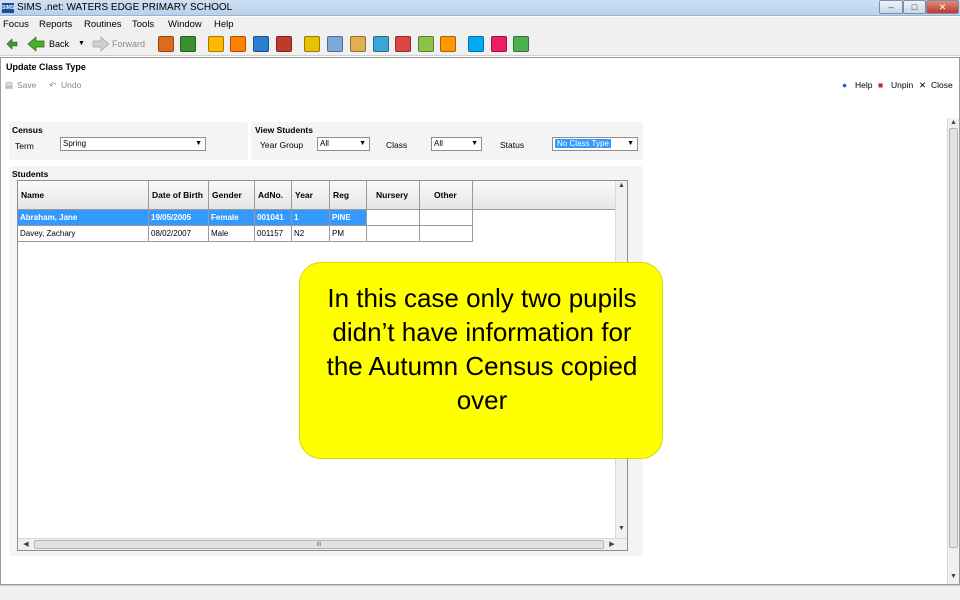 The width and height of the screenshot is (960, 600). Describe the element at coordinates (179, 218) in the screenshot. I see `cell-dob: 19/05/2005` at that location.